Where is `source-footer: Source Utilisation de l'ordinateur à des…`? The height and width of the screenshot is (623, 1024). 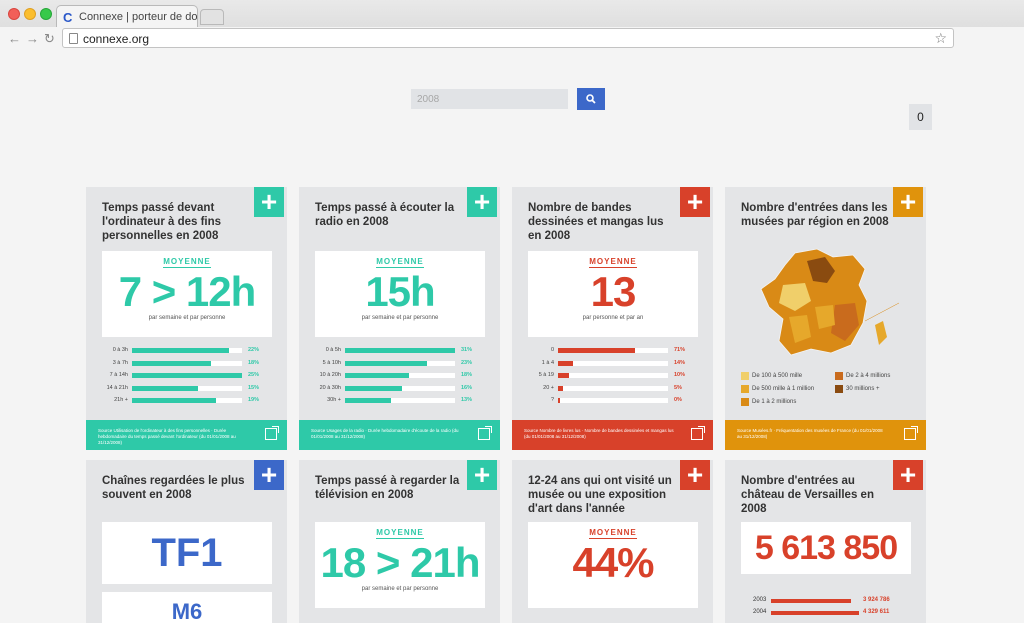
source-footer: Source Utilisation de l'ordinateur à des… is located at coordinates (186, 435).